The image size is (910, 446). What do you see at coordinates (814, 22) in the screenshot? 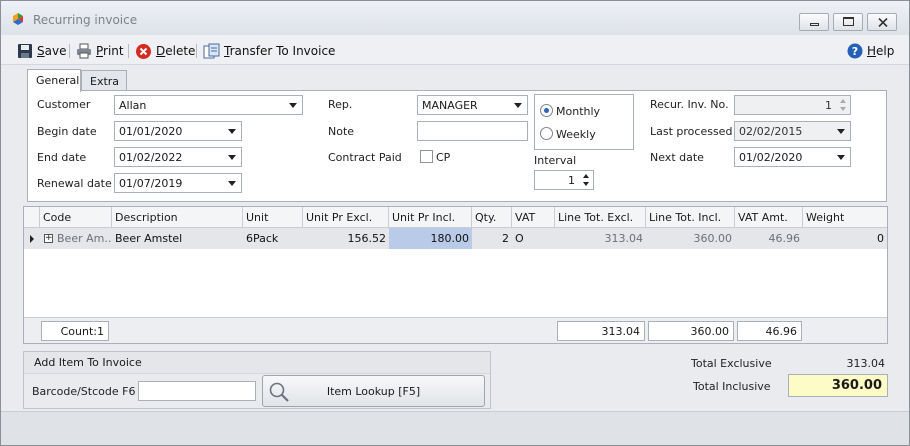
I see `minimize-button` at bounding box center [814, 22].